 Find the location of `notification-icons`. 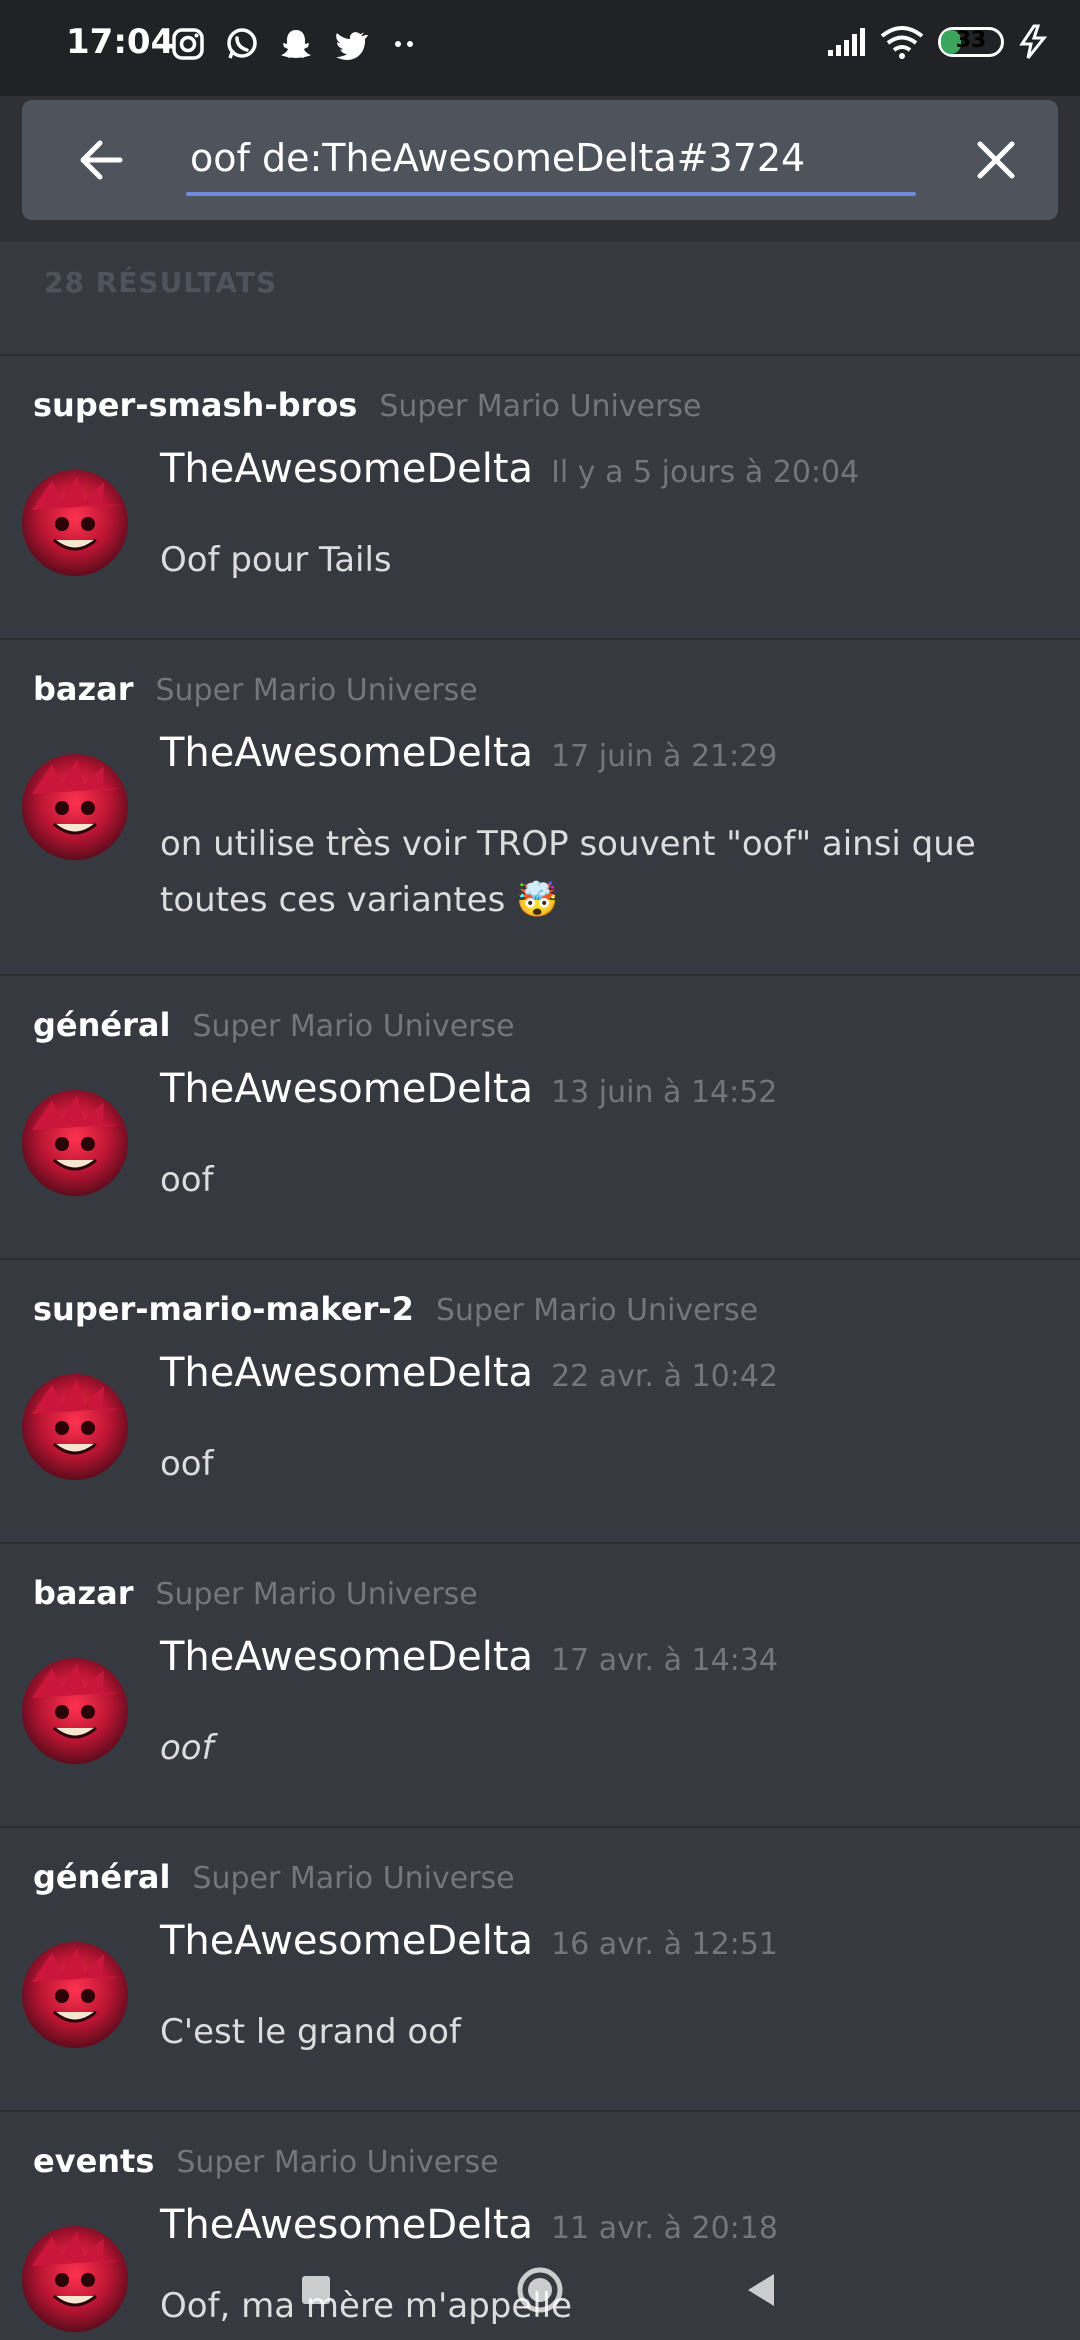

notification-icons is located at coordinates (296, 44).